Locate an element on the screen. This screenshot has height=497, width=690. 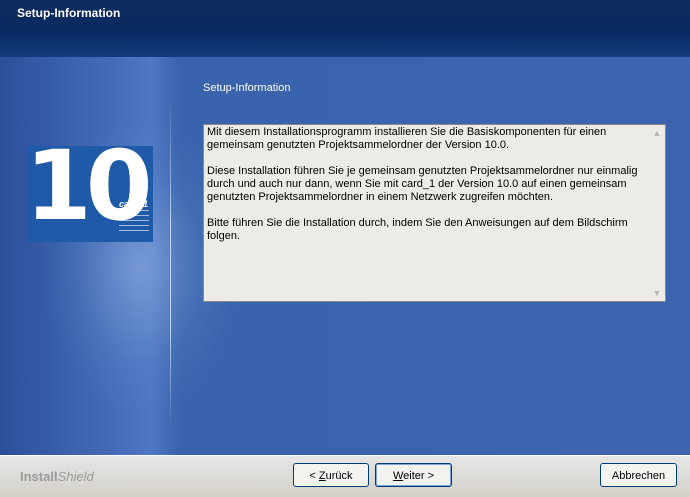
vertical-scrollbar: ▲ ▼ is located at coordinates (657, 213).